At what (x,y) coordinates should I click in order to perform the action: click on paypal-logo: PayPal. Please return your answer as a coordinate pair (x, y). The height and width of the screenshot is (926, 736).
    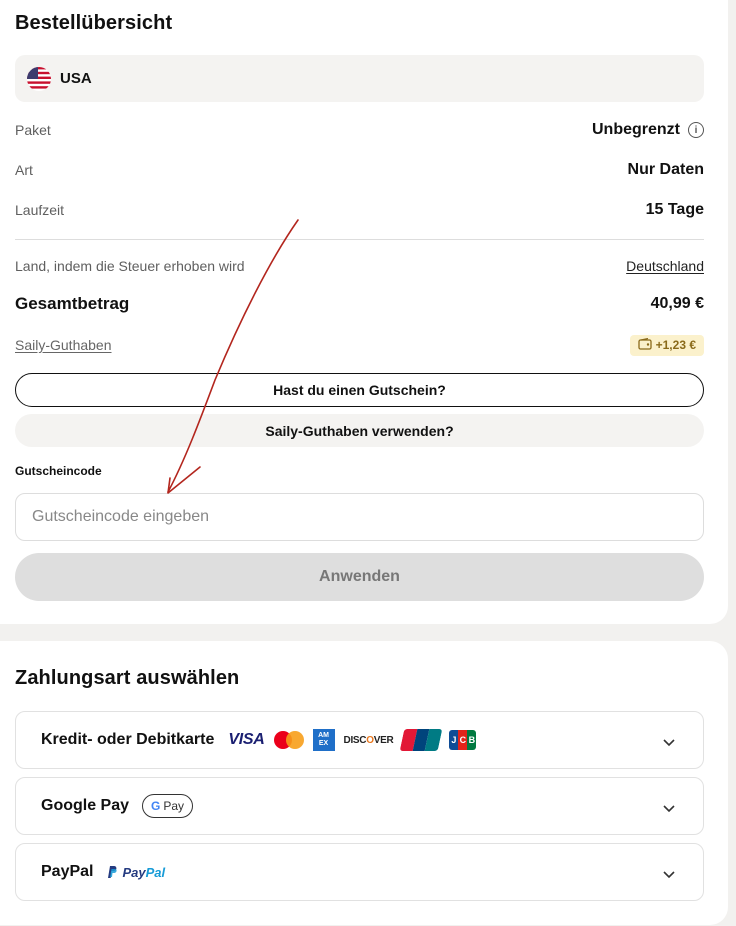
    Looking at the image, I should click on (135, 872).